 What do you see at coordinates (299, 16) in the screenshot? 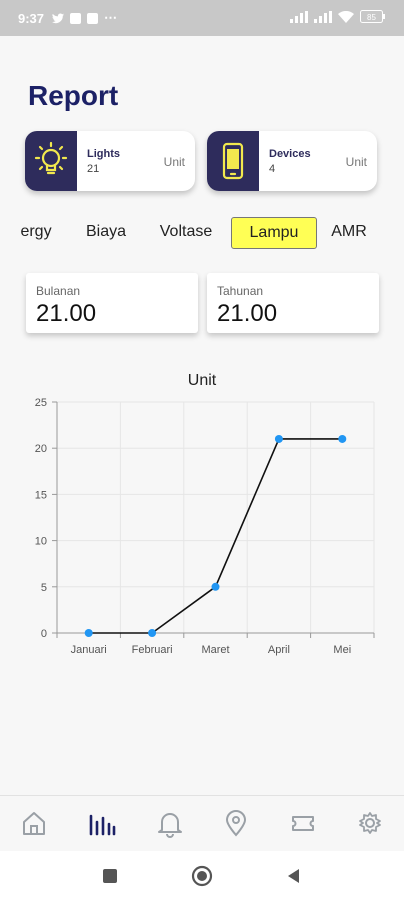
I see `signal-icon` at bounding box center [299, 16].